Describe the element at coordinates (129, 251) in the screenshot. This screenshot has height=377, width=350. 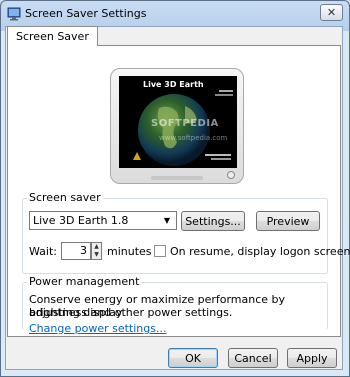
I see `minutes-label: minutes` at that location.